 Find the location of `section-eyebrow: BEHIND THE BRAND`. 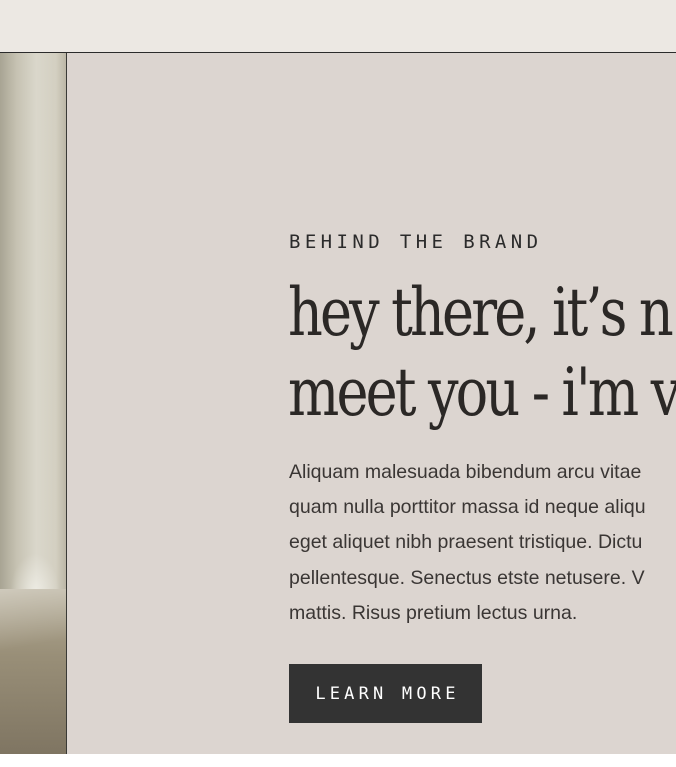

section-eyebrow: BEHIND THE BRAND is located at coordinates (416, 242).